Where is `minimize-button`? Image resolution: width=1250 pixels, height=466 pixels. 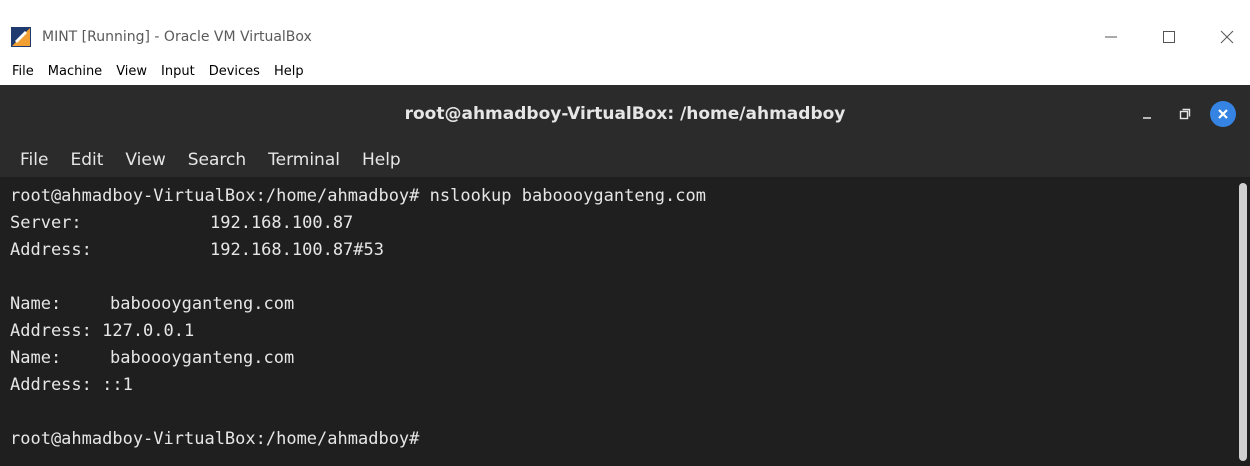
minimize-button is located at coordinates (1111, 36).